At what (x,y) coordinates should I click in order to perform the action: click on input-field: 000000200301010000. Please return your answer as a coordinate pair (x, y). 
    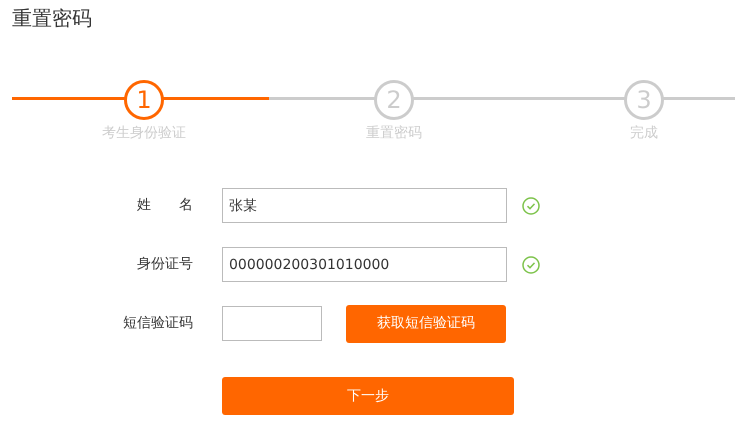
    Looking at the image, I should click on (364, 264).